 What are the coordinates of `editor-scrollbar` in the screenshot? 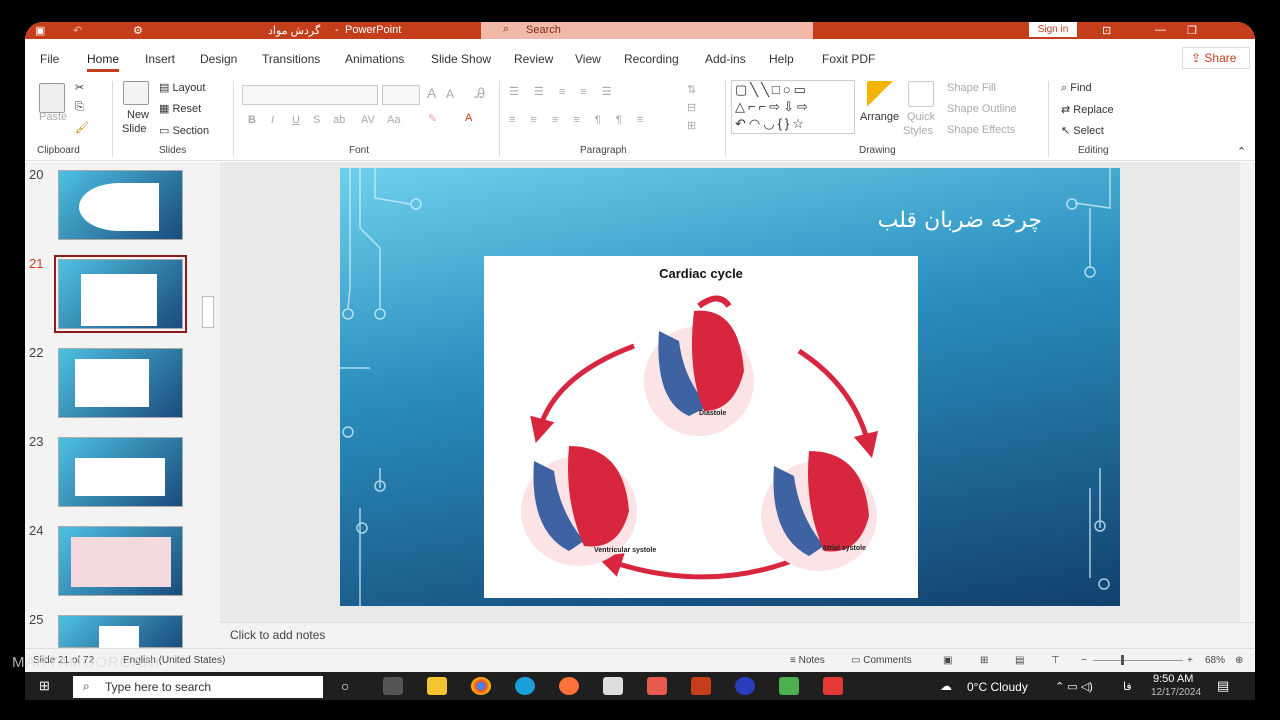 It's located at (1247, 392).